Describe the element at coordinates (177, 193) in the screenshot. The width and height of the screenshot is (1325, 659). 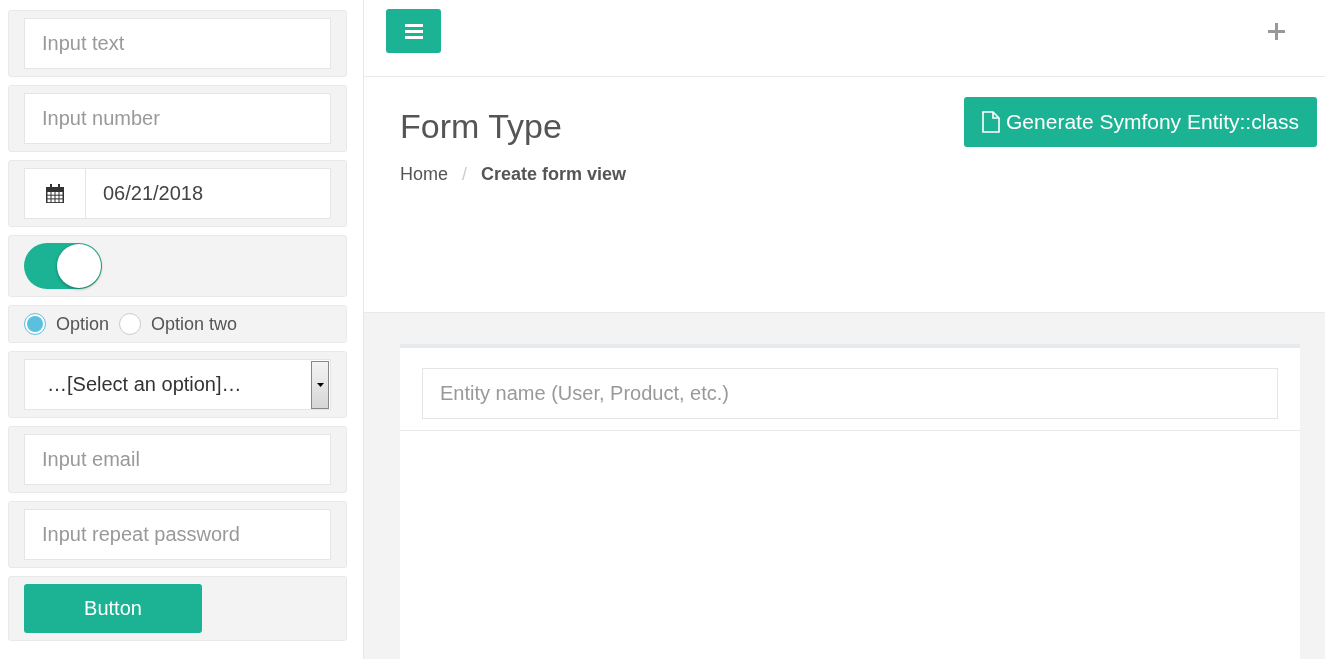
I see `date-field: 06/21/2018` at that location.